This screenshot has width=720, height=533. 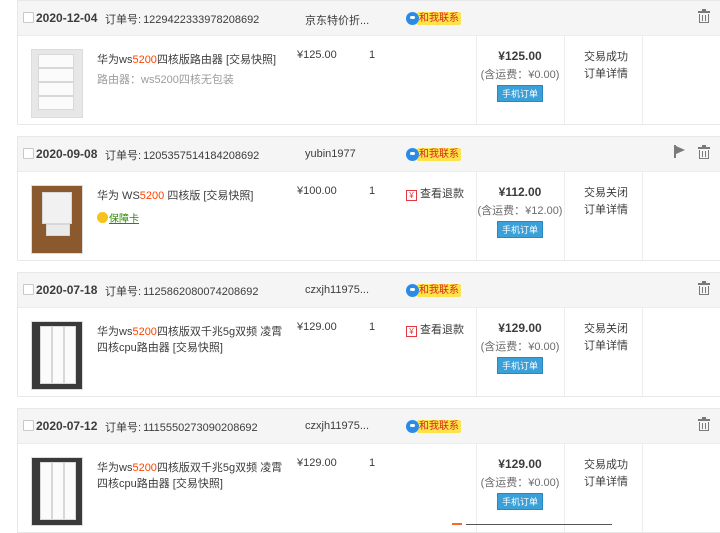 I want to click on unit-price: ¥100.00, so click(x=317, y=191).